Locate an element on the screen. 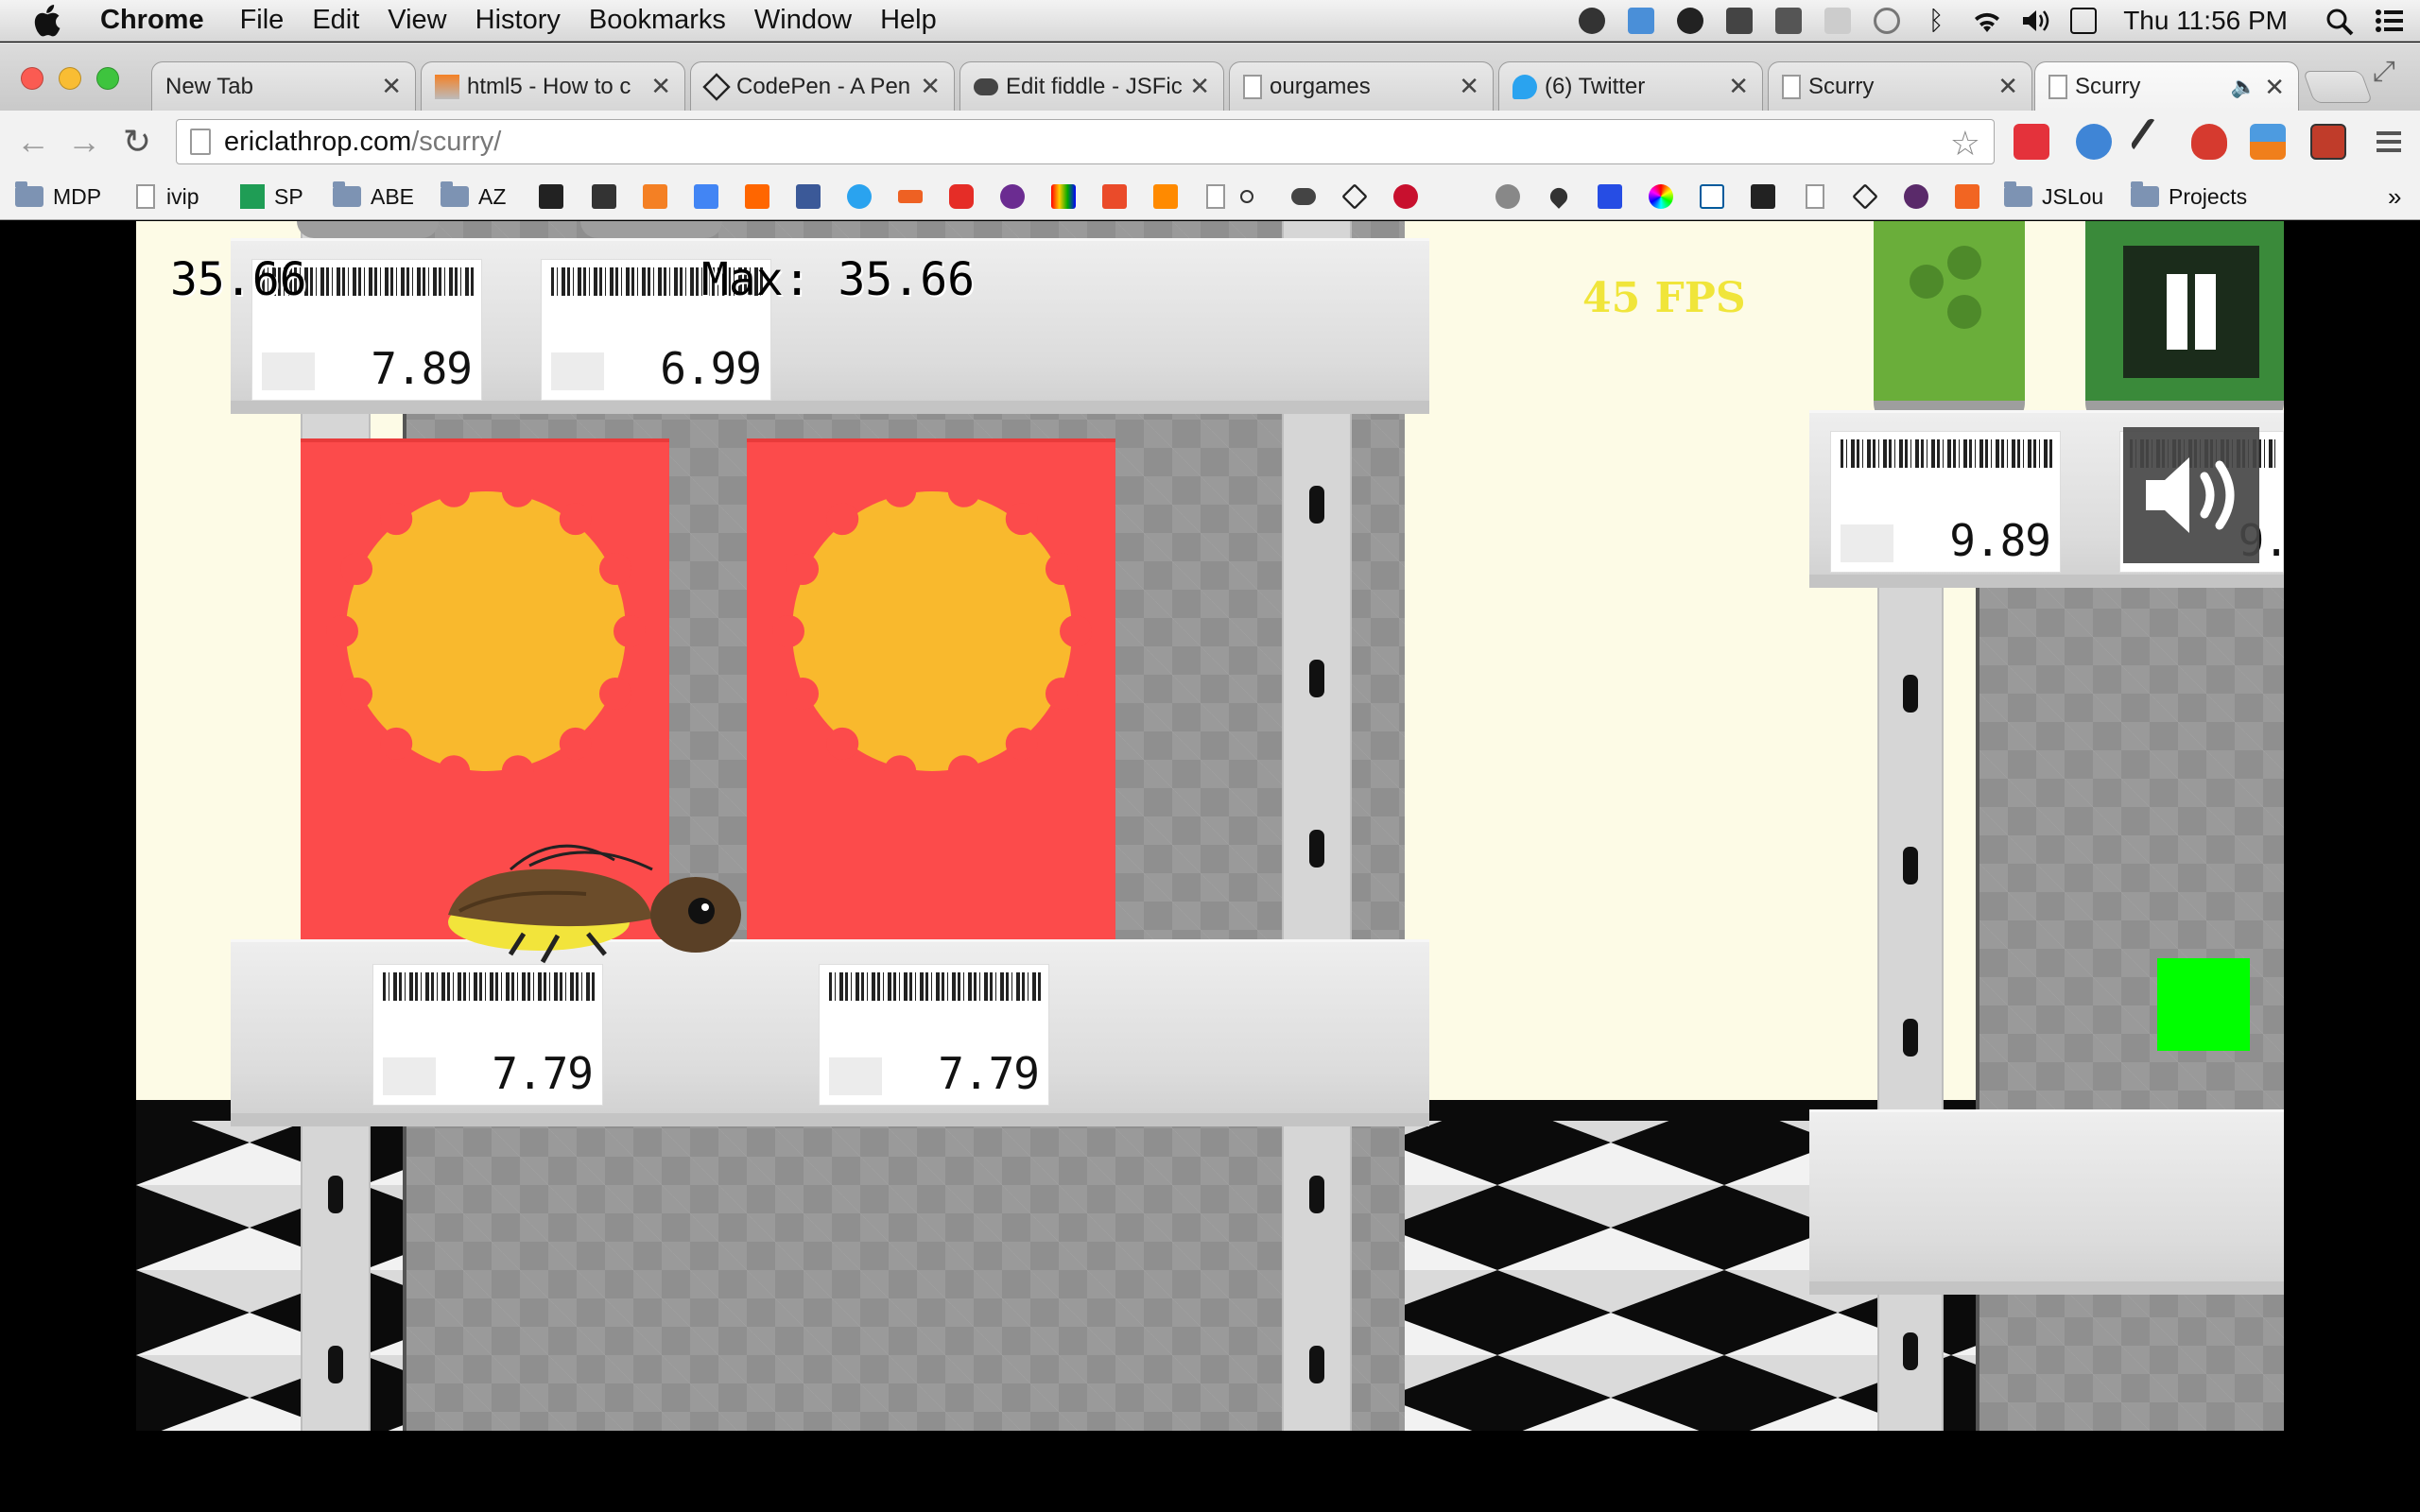 Image resolution: width=2420 pixels, height=1512 pixels. tab-title: (6) Twitter is located at coordinates (1595, 86).